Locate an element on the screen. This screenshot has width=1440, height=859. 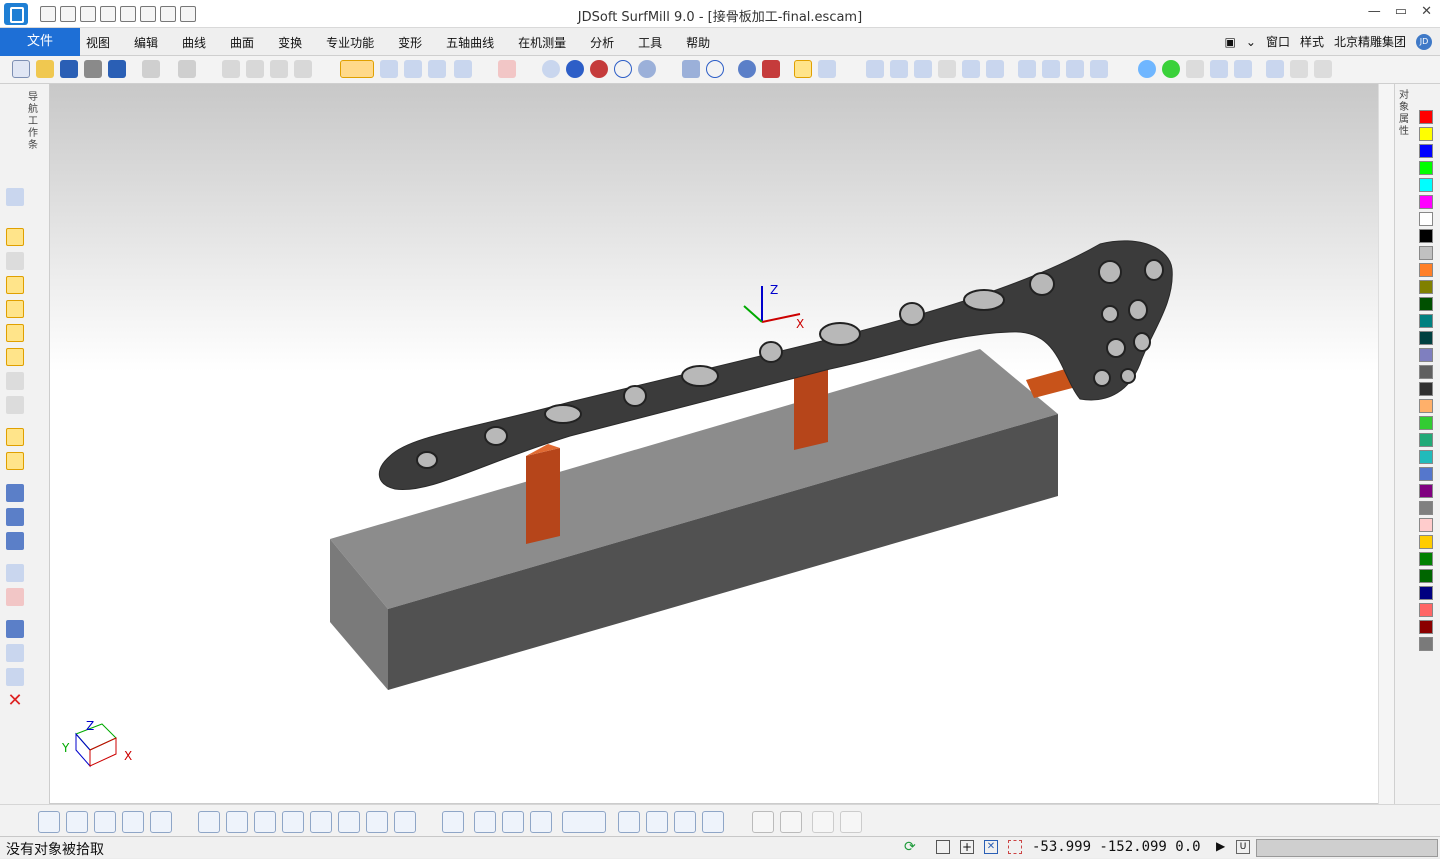
redo-icon is located at coordinates (187, 69).